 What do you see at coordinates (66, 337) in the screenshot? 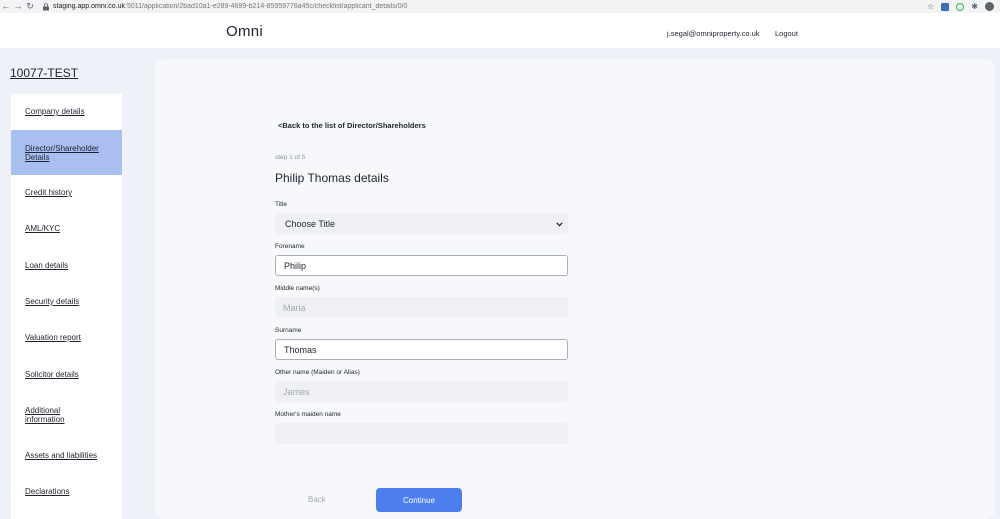
I see `sidebar-item-valuation-report: Valuation report` at bounding box center [66, 337].